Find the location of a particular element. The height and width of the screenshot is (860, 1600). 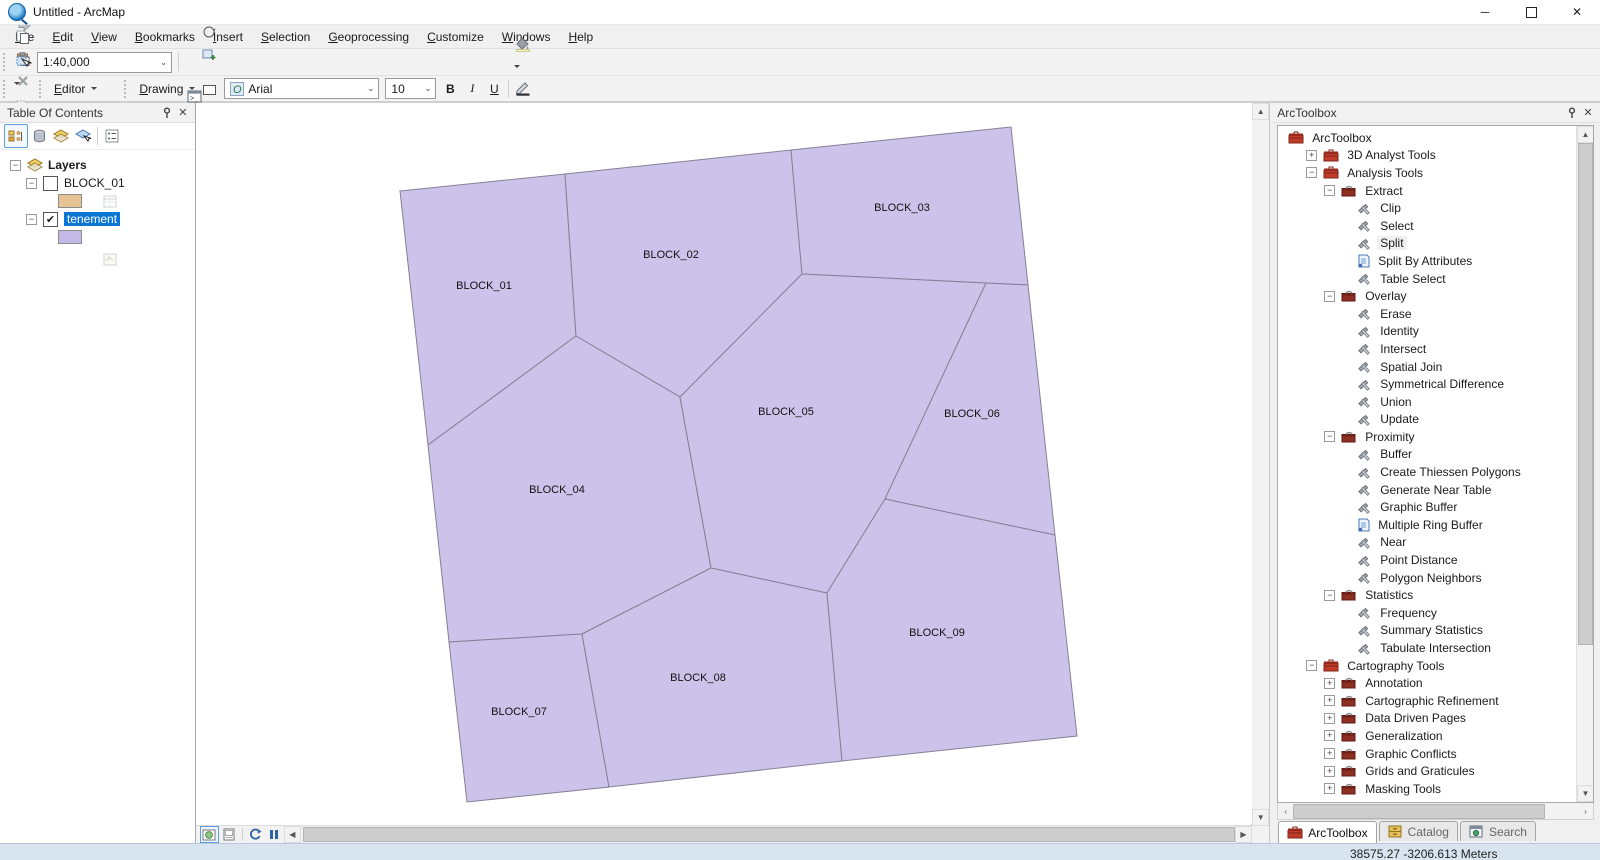

arctoolbox-horizontal-scrollbar: ‹ › is located at coordinates (1435, 811).